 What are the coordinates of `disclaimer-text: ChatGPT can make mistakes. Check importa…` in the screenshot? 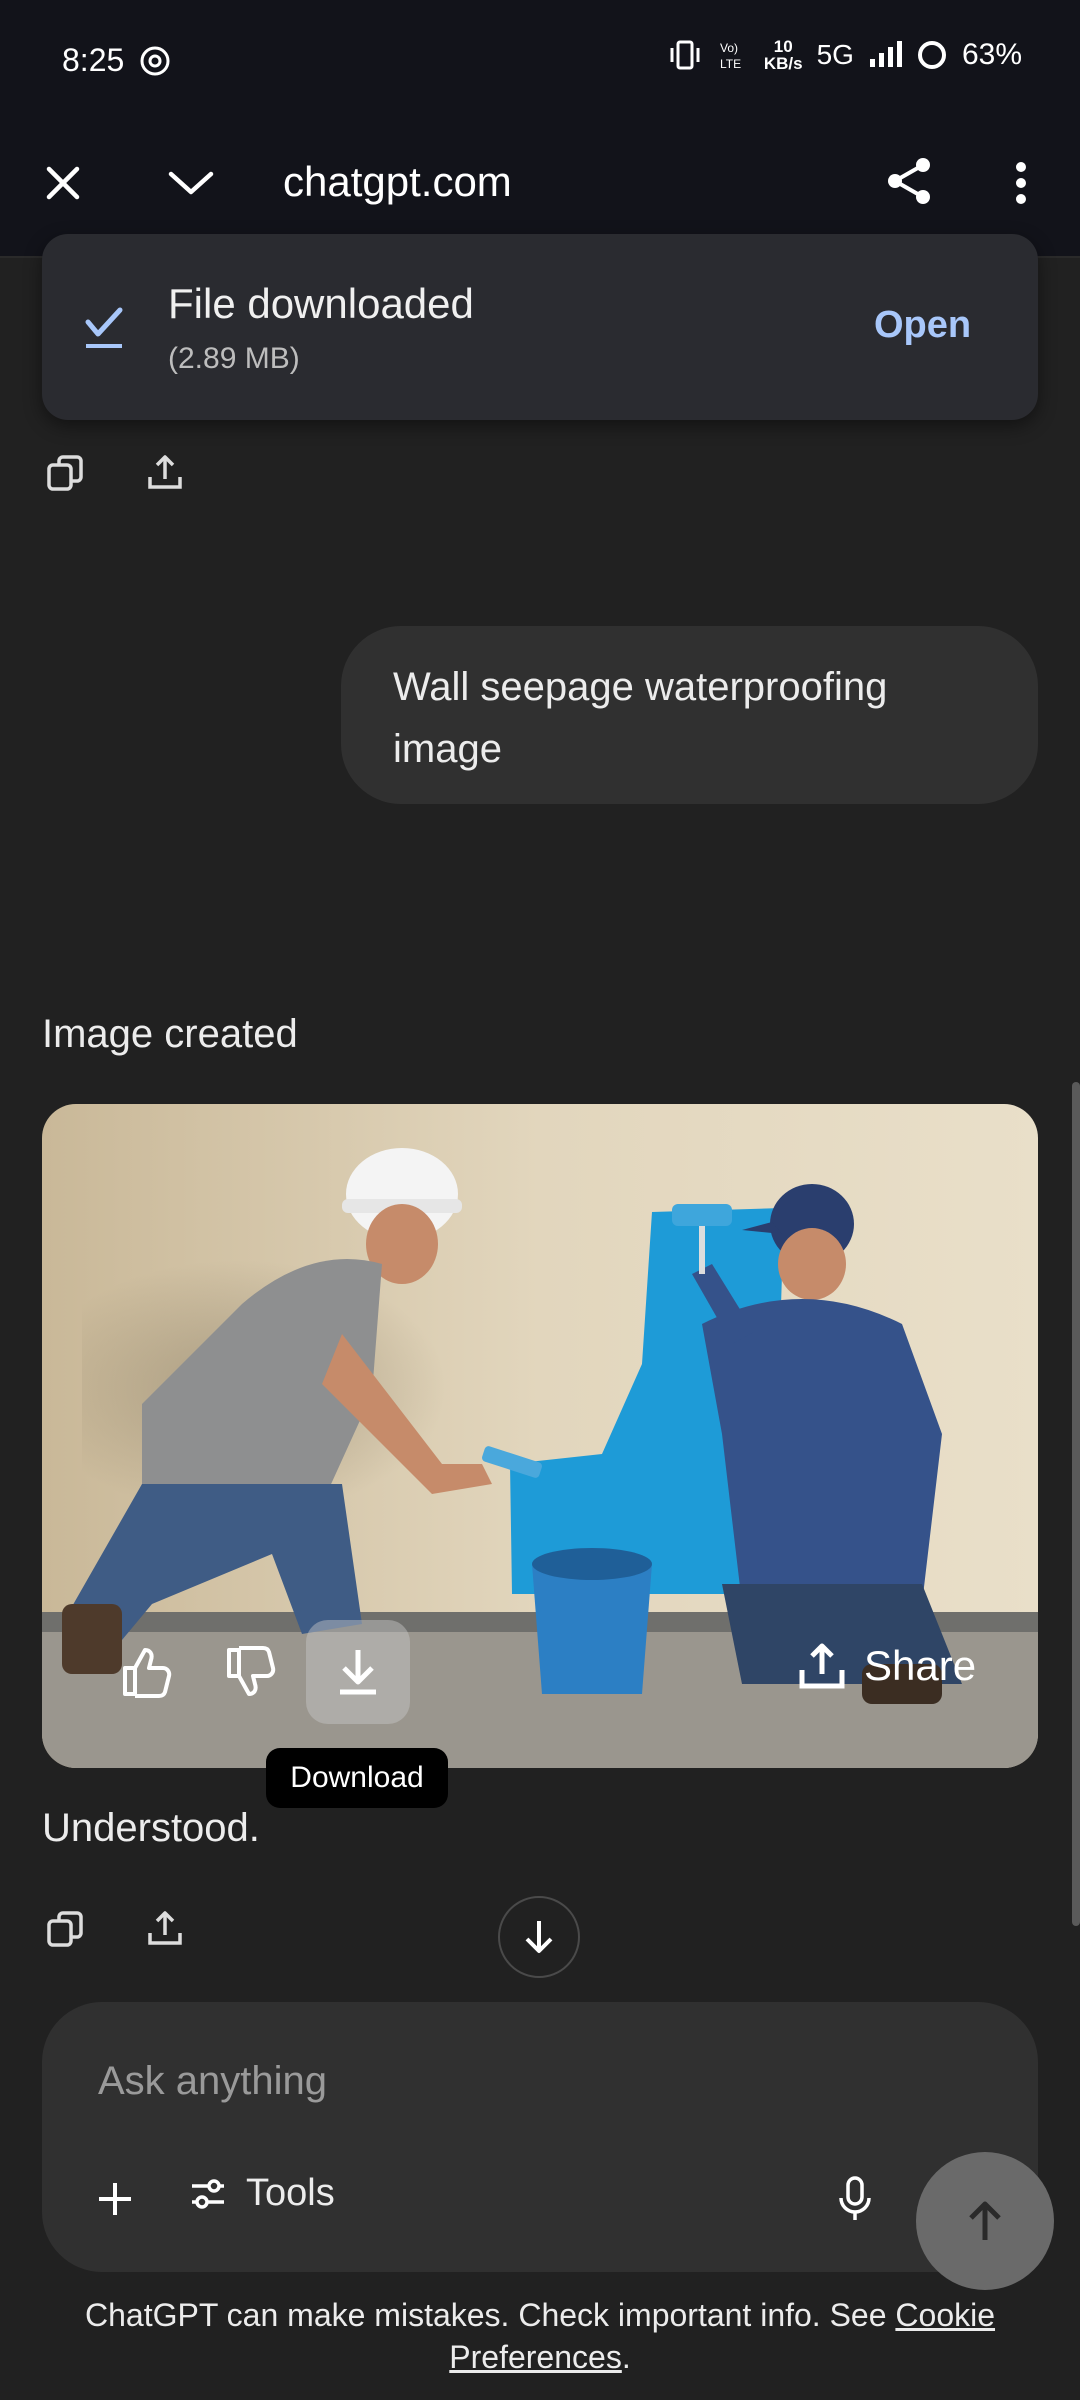 It's located at (490, 2315).